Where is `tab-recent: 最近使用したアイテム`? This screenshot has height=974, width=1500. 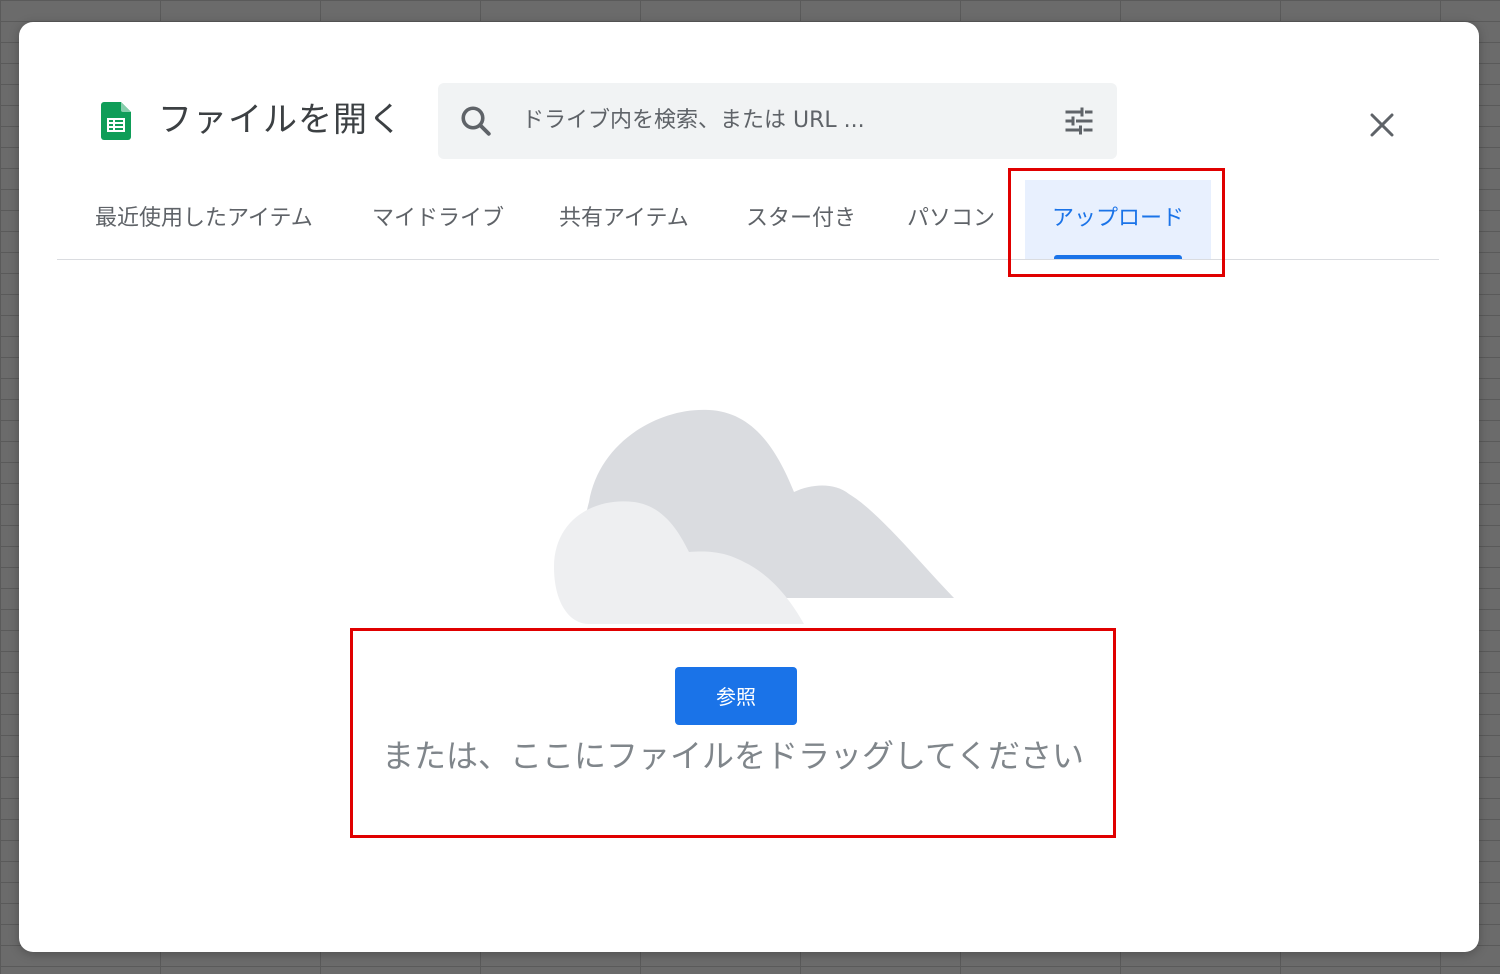
tab-recent: 最近使用したアイテム is located at coordinates (204, 219).